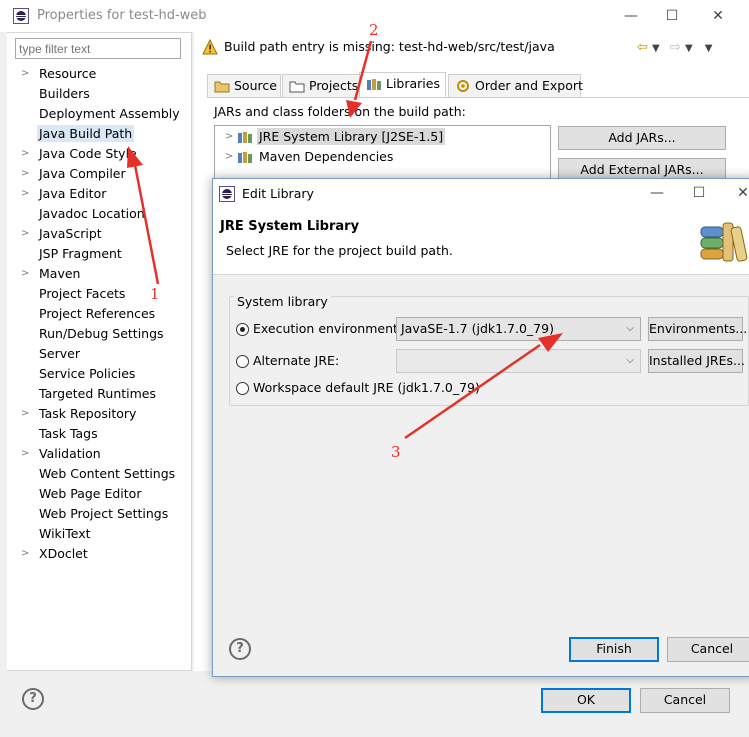 This screenshot has height=737, width=749. I want to click on annotation-label-1: 1, so click(155, 294).